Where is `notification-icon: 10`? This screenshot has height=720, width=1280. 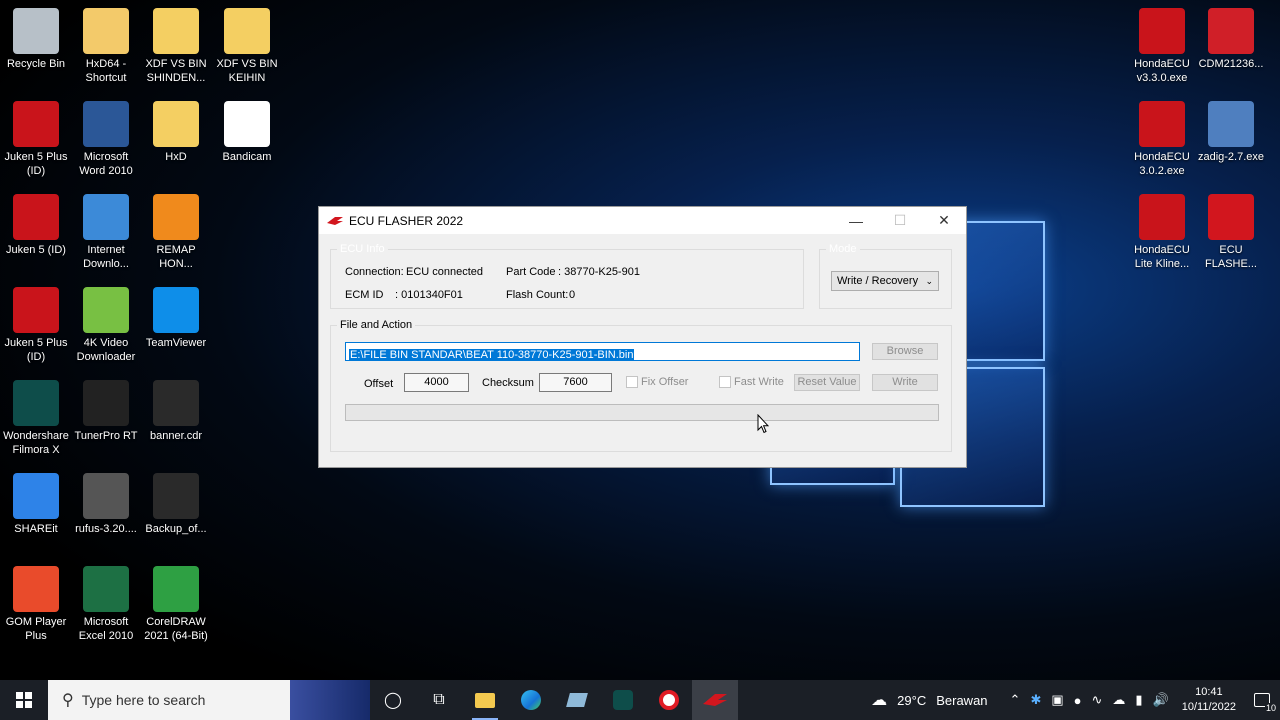 notification-icon: 10 is located at coordinates (1265, 703).